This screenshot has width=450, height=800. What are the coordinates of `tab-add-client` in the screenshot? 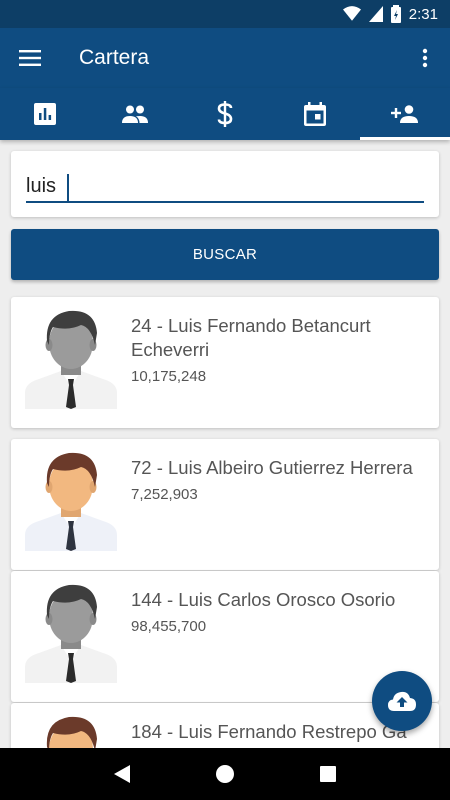 It's located at (405, 114).